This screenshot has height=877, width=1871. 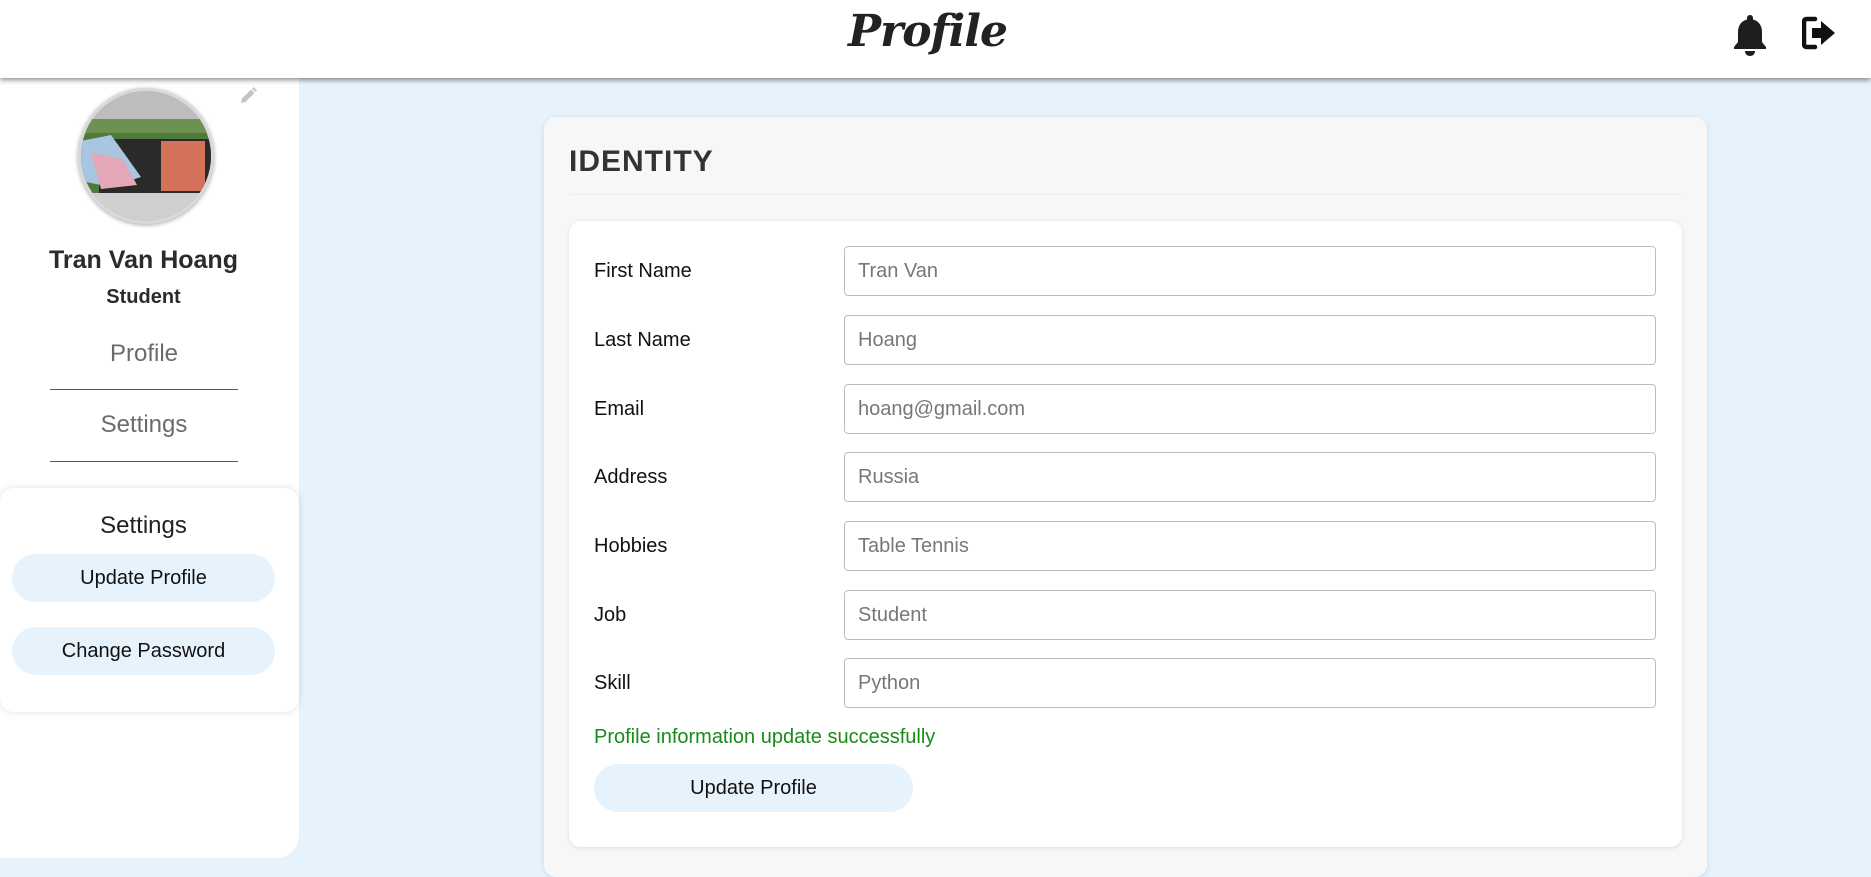 I want to click on logout-icon, so click(x=1819, y=33).